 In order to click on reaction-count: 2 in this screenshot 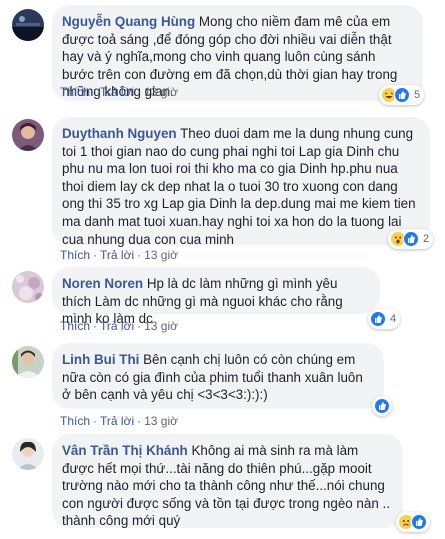, I will do `click(426, 239)`.